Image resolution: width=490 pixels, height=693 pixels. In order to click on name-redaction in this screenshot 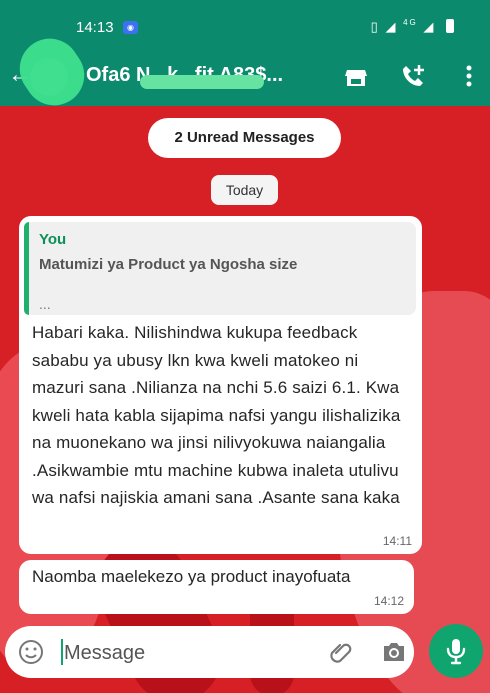, I will do `click(202, 82)`.